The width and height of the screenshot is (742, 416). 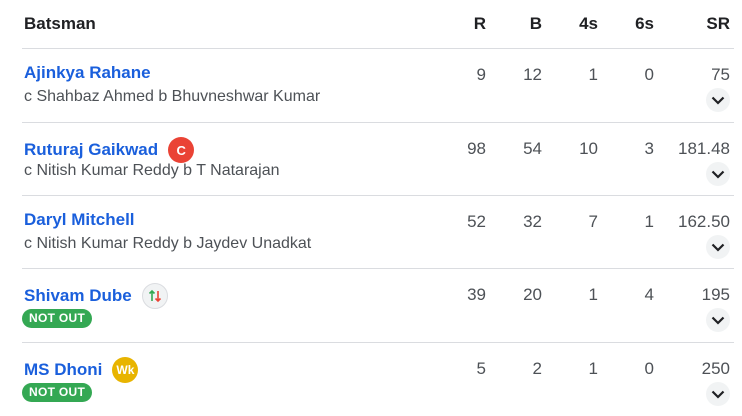 I want to click on balls: 32, so click(x=532, y=221).